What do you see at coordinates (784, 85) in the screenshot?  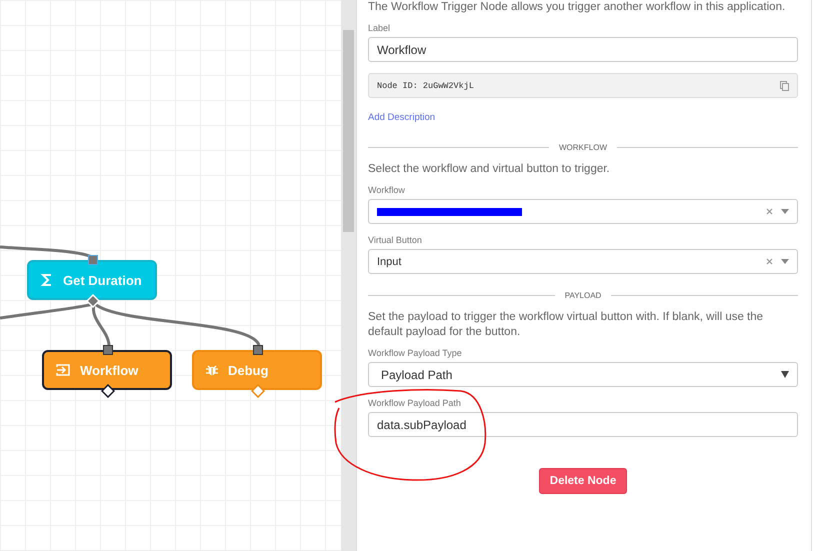 I see `copy-icon` at bounding box center [784, 85].